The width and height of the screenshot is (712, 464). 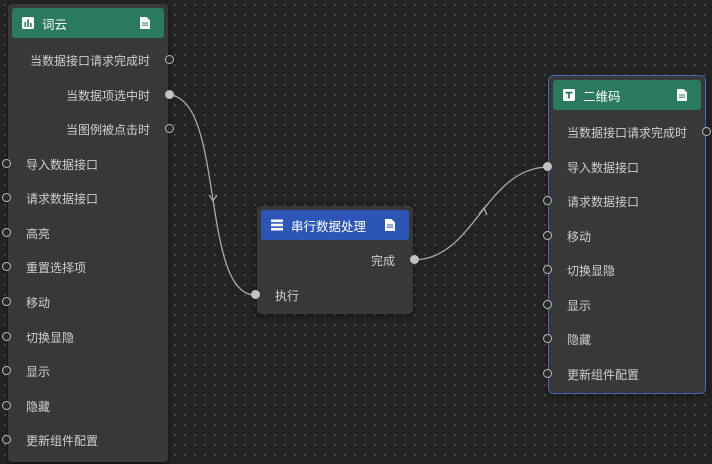 I want to click on output-port-row: 完成, so click(x=338, y=260).